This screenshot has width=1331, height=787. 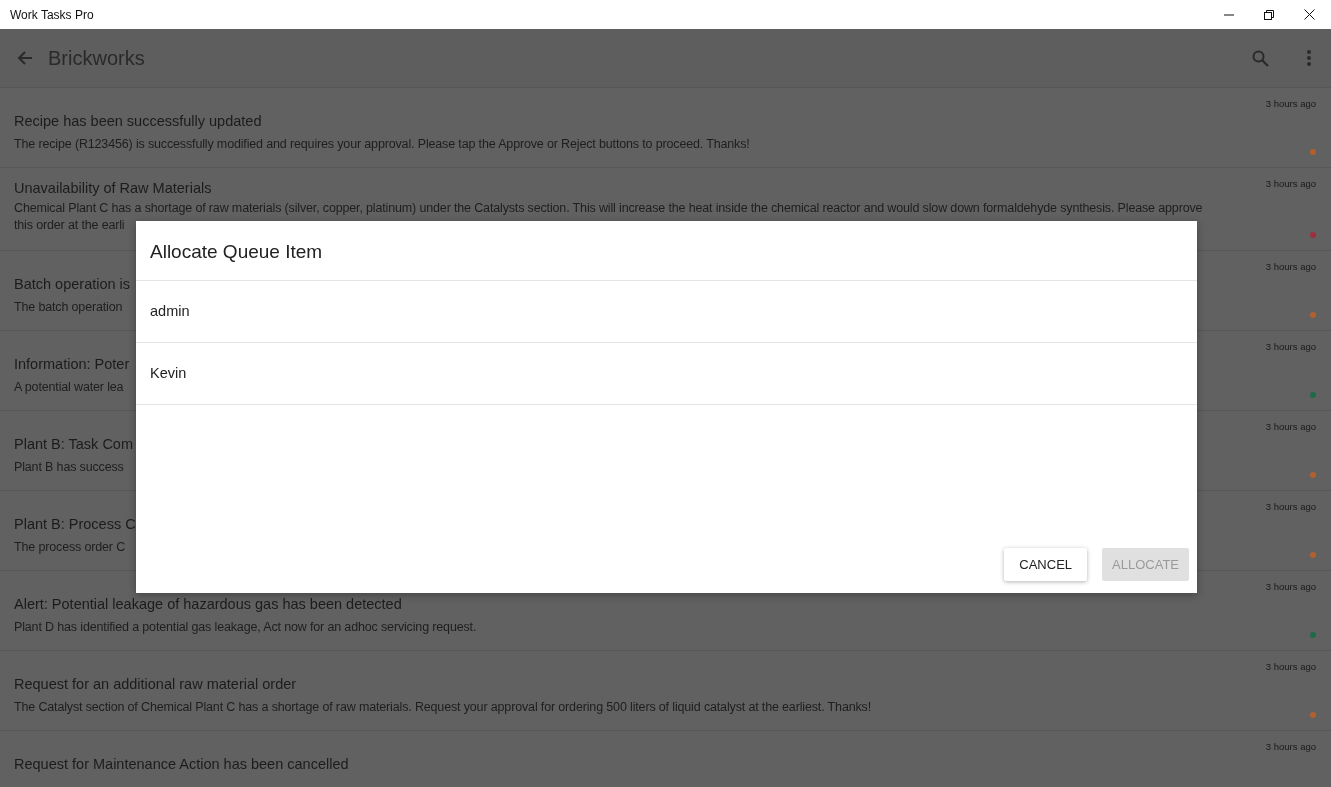 I want to click on user-option: Kevin, so click(x=666, y=374).